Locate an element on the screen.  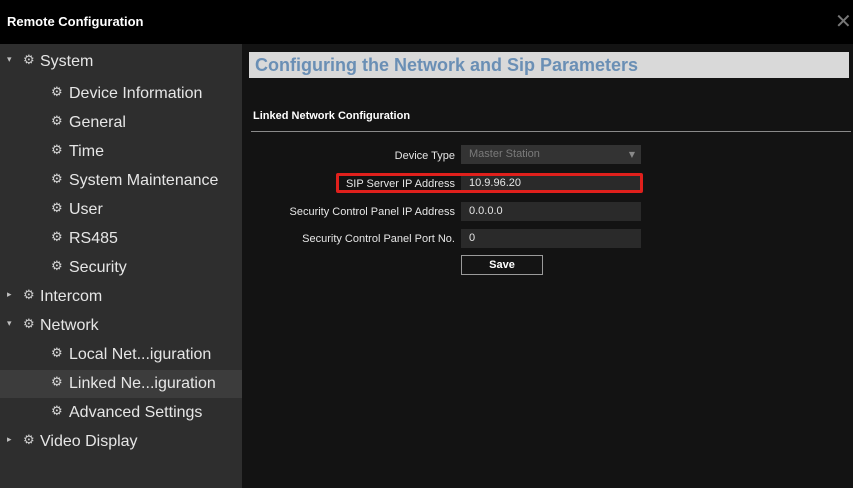
close-icon: ✕ is located at coordinates (844, 21).